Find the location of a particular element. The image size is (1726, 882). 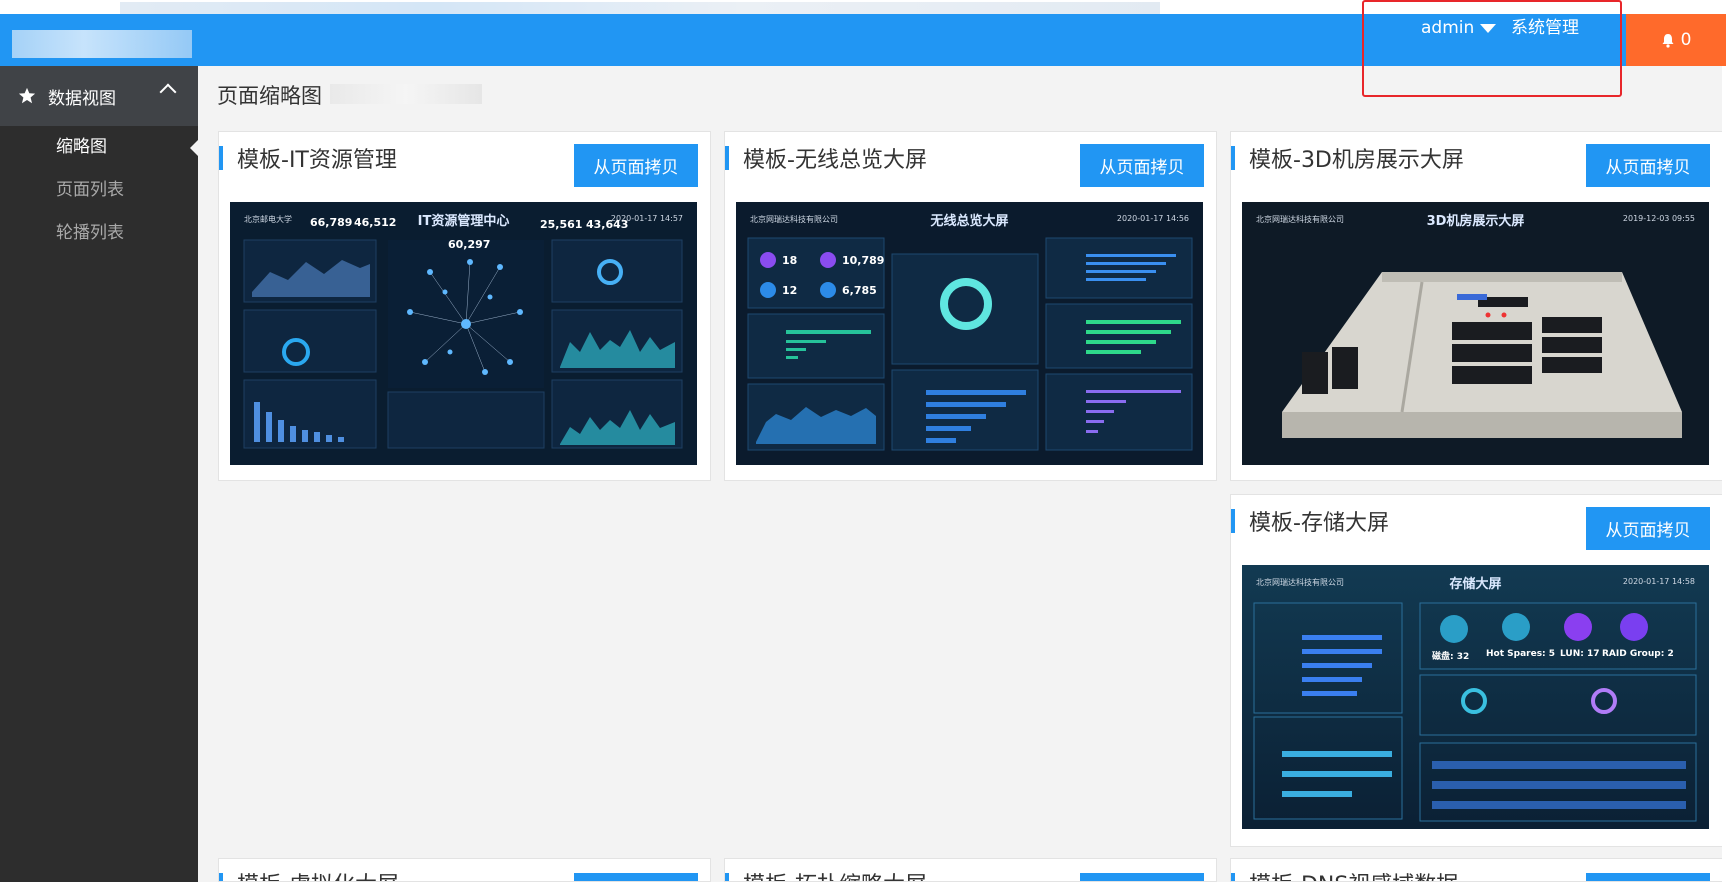

sidebar-item-page-list: 页面列表 is located at coordinates (99, 190).